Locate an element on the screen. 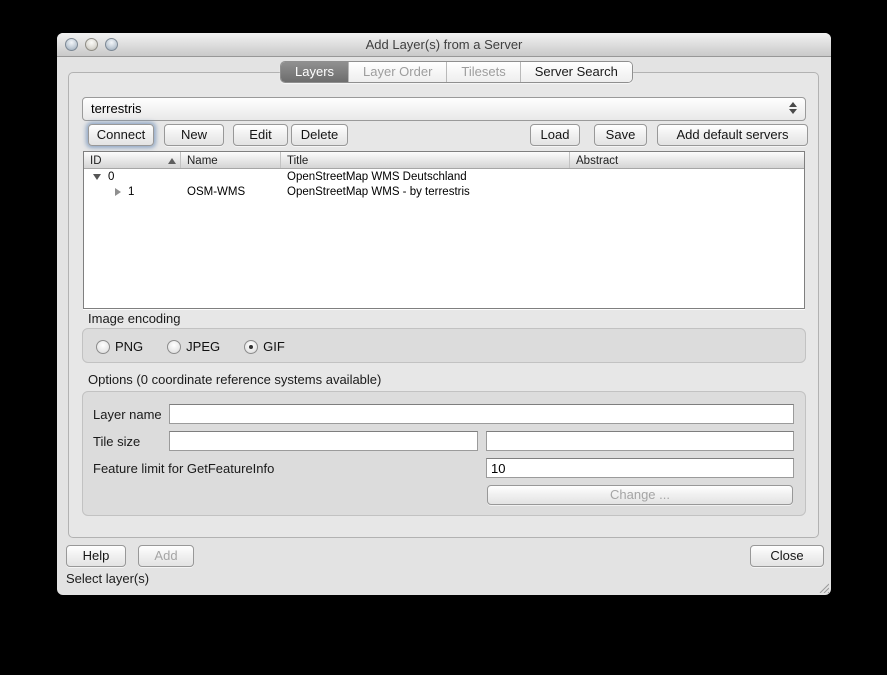 This screenshot has height=675, width=887. tile-size-label: Tile size is located at coordinates (117, 441).